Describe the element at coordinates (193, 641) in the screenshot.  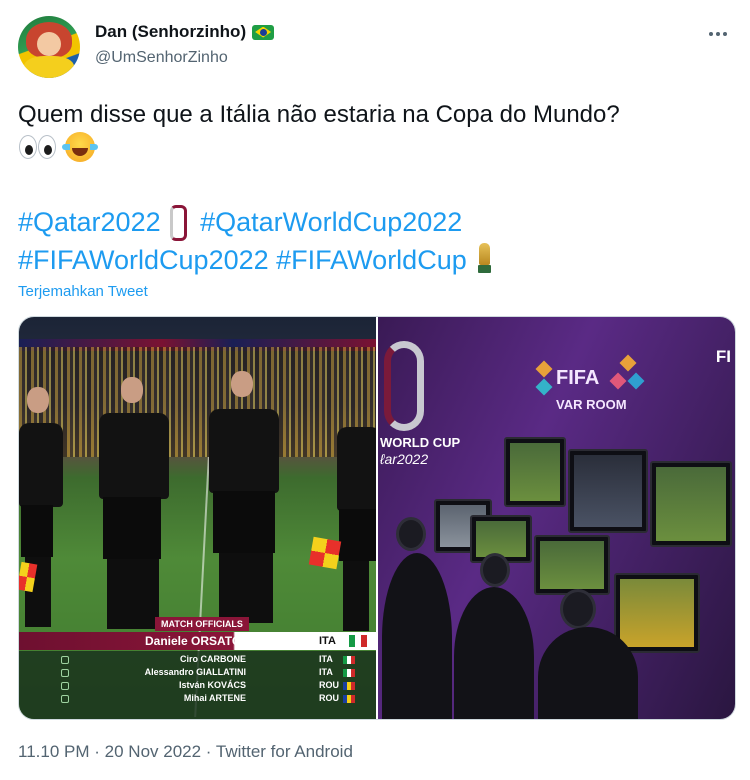
I see `referee-name: Daniele ORSATO` at that location.